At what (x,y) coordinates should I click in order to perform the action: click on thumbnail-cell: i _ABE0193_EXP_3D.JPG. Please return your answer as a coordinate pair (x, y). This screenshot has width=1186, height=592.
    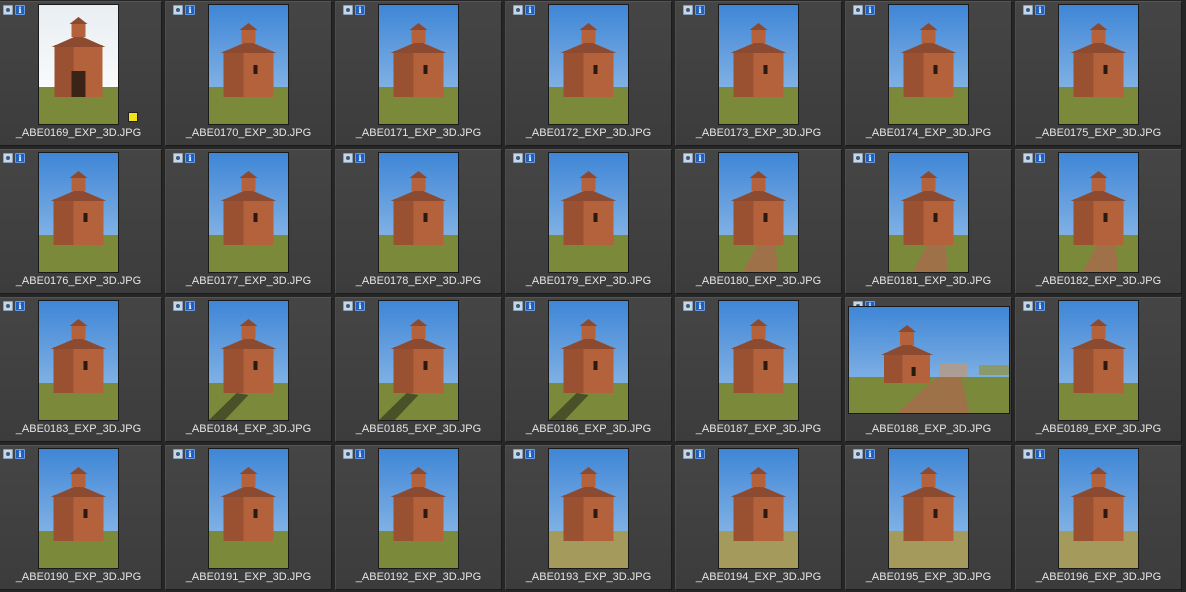
    Looking at the image, I should click on (588, 517).